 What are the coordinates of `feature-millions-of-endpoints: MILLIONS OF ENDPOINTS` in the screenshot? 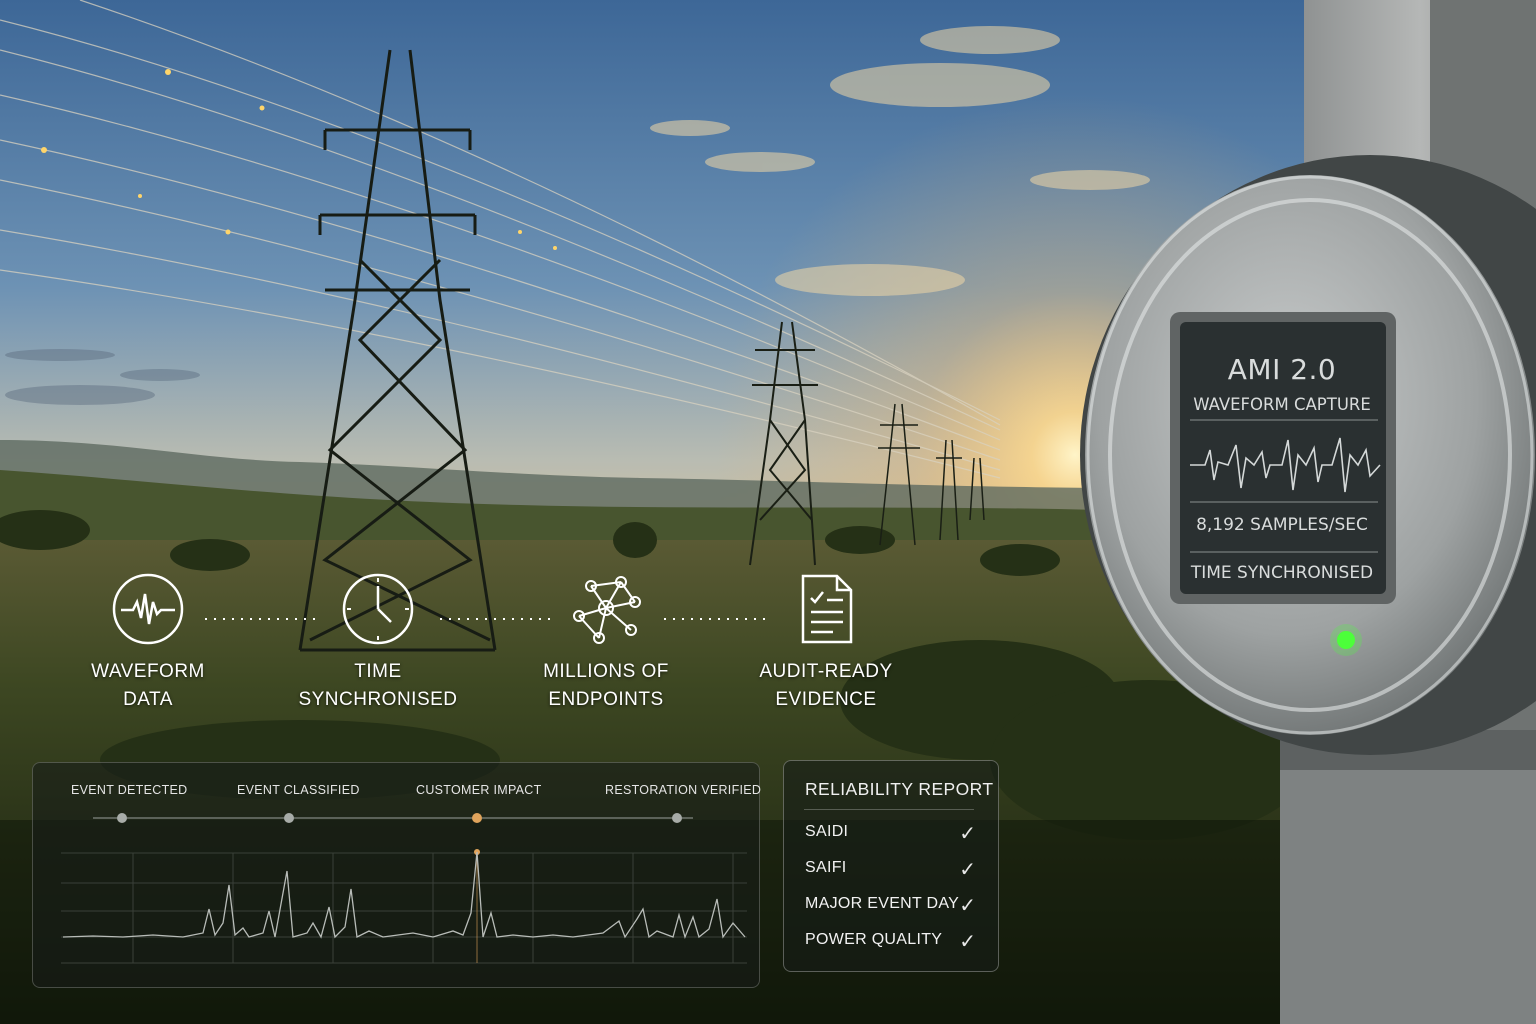 It's located at (606, 643).